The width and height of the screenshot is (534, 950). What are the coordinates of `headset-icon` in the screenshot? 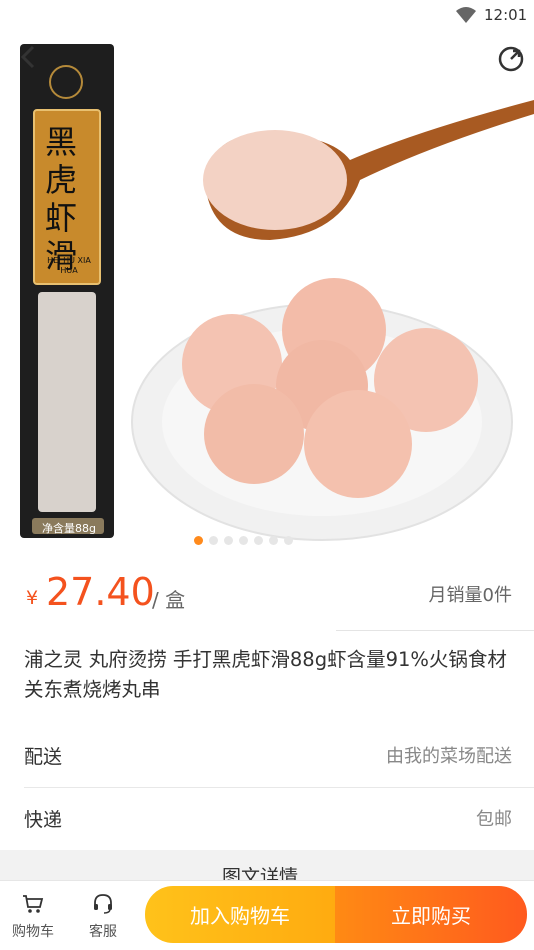 It's located at (103, 904).